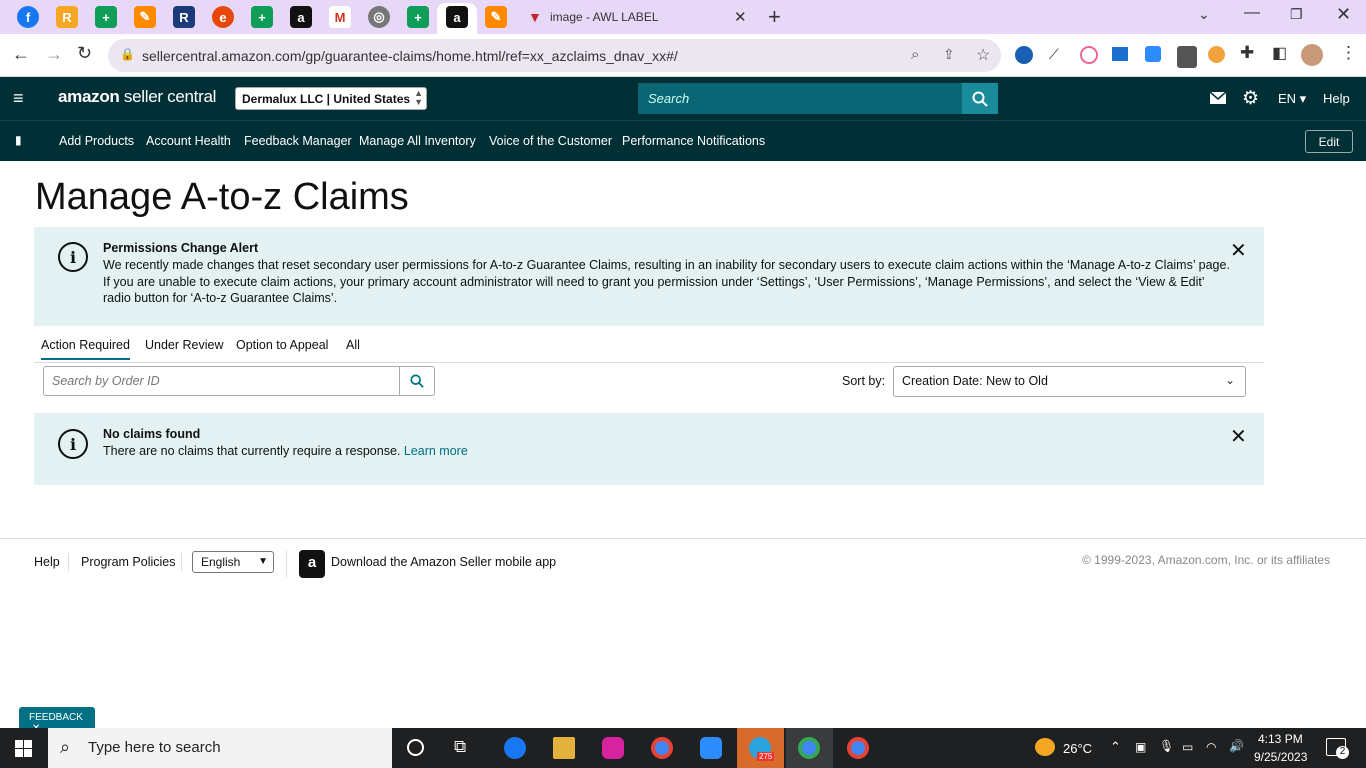 This screenshot has width=1366, height=768. I want to click on pen-tab-icon-2: ✎, so click(496, 17).